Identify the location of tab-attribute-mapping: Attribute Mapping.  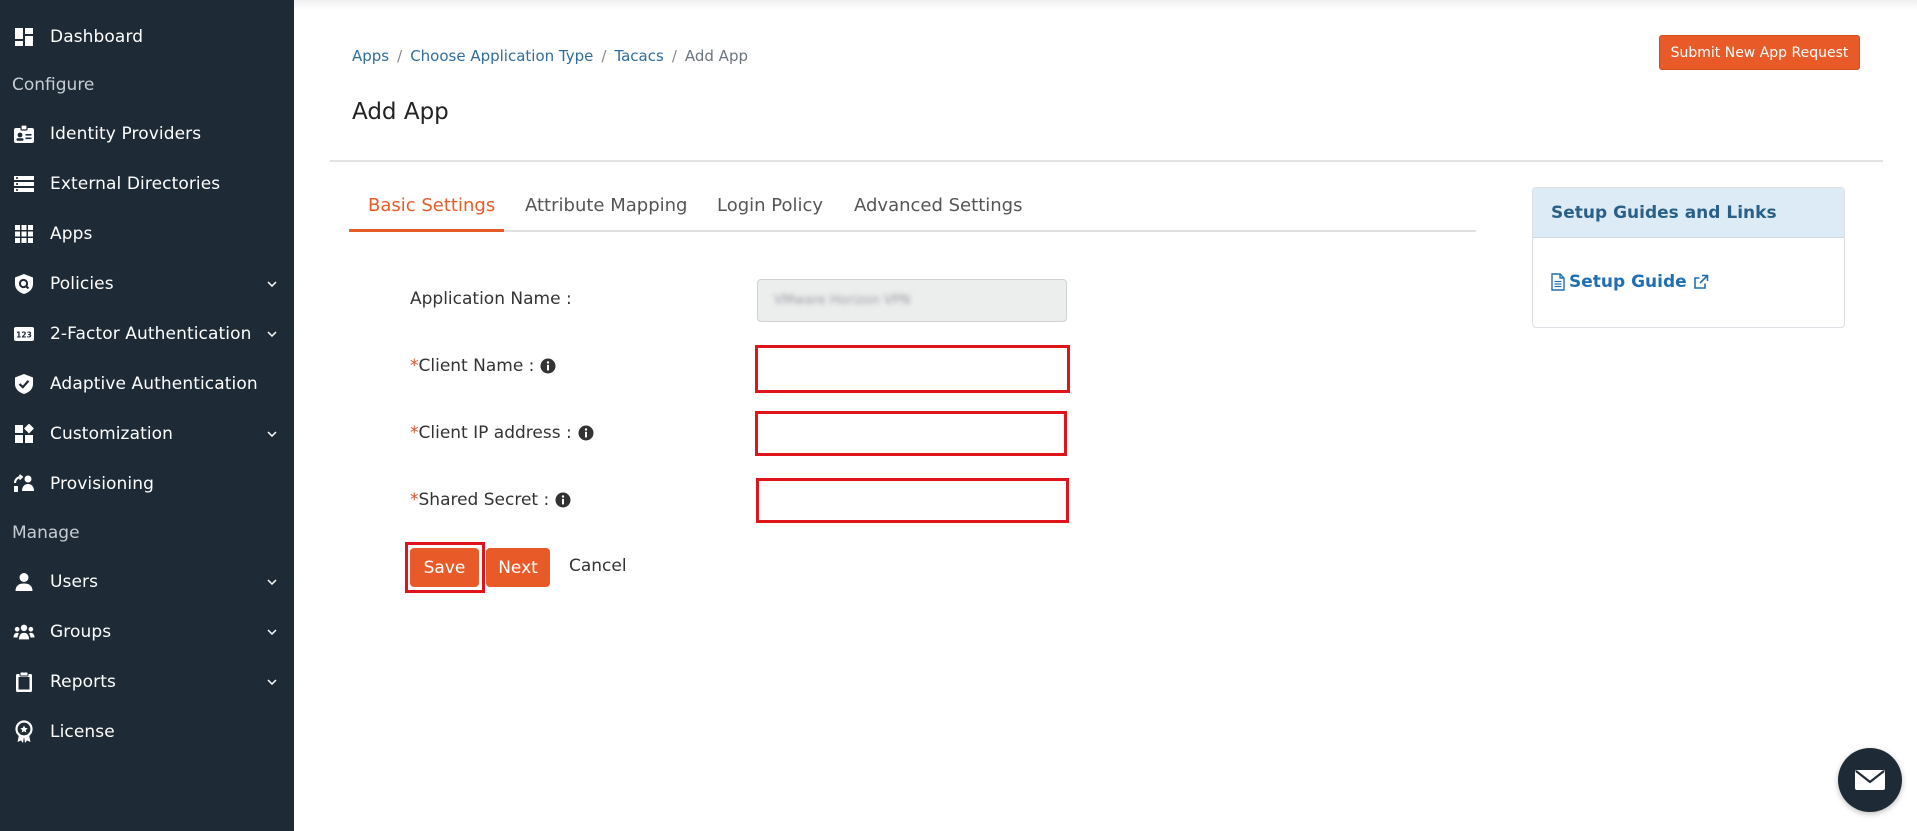
(606, 209).